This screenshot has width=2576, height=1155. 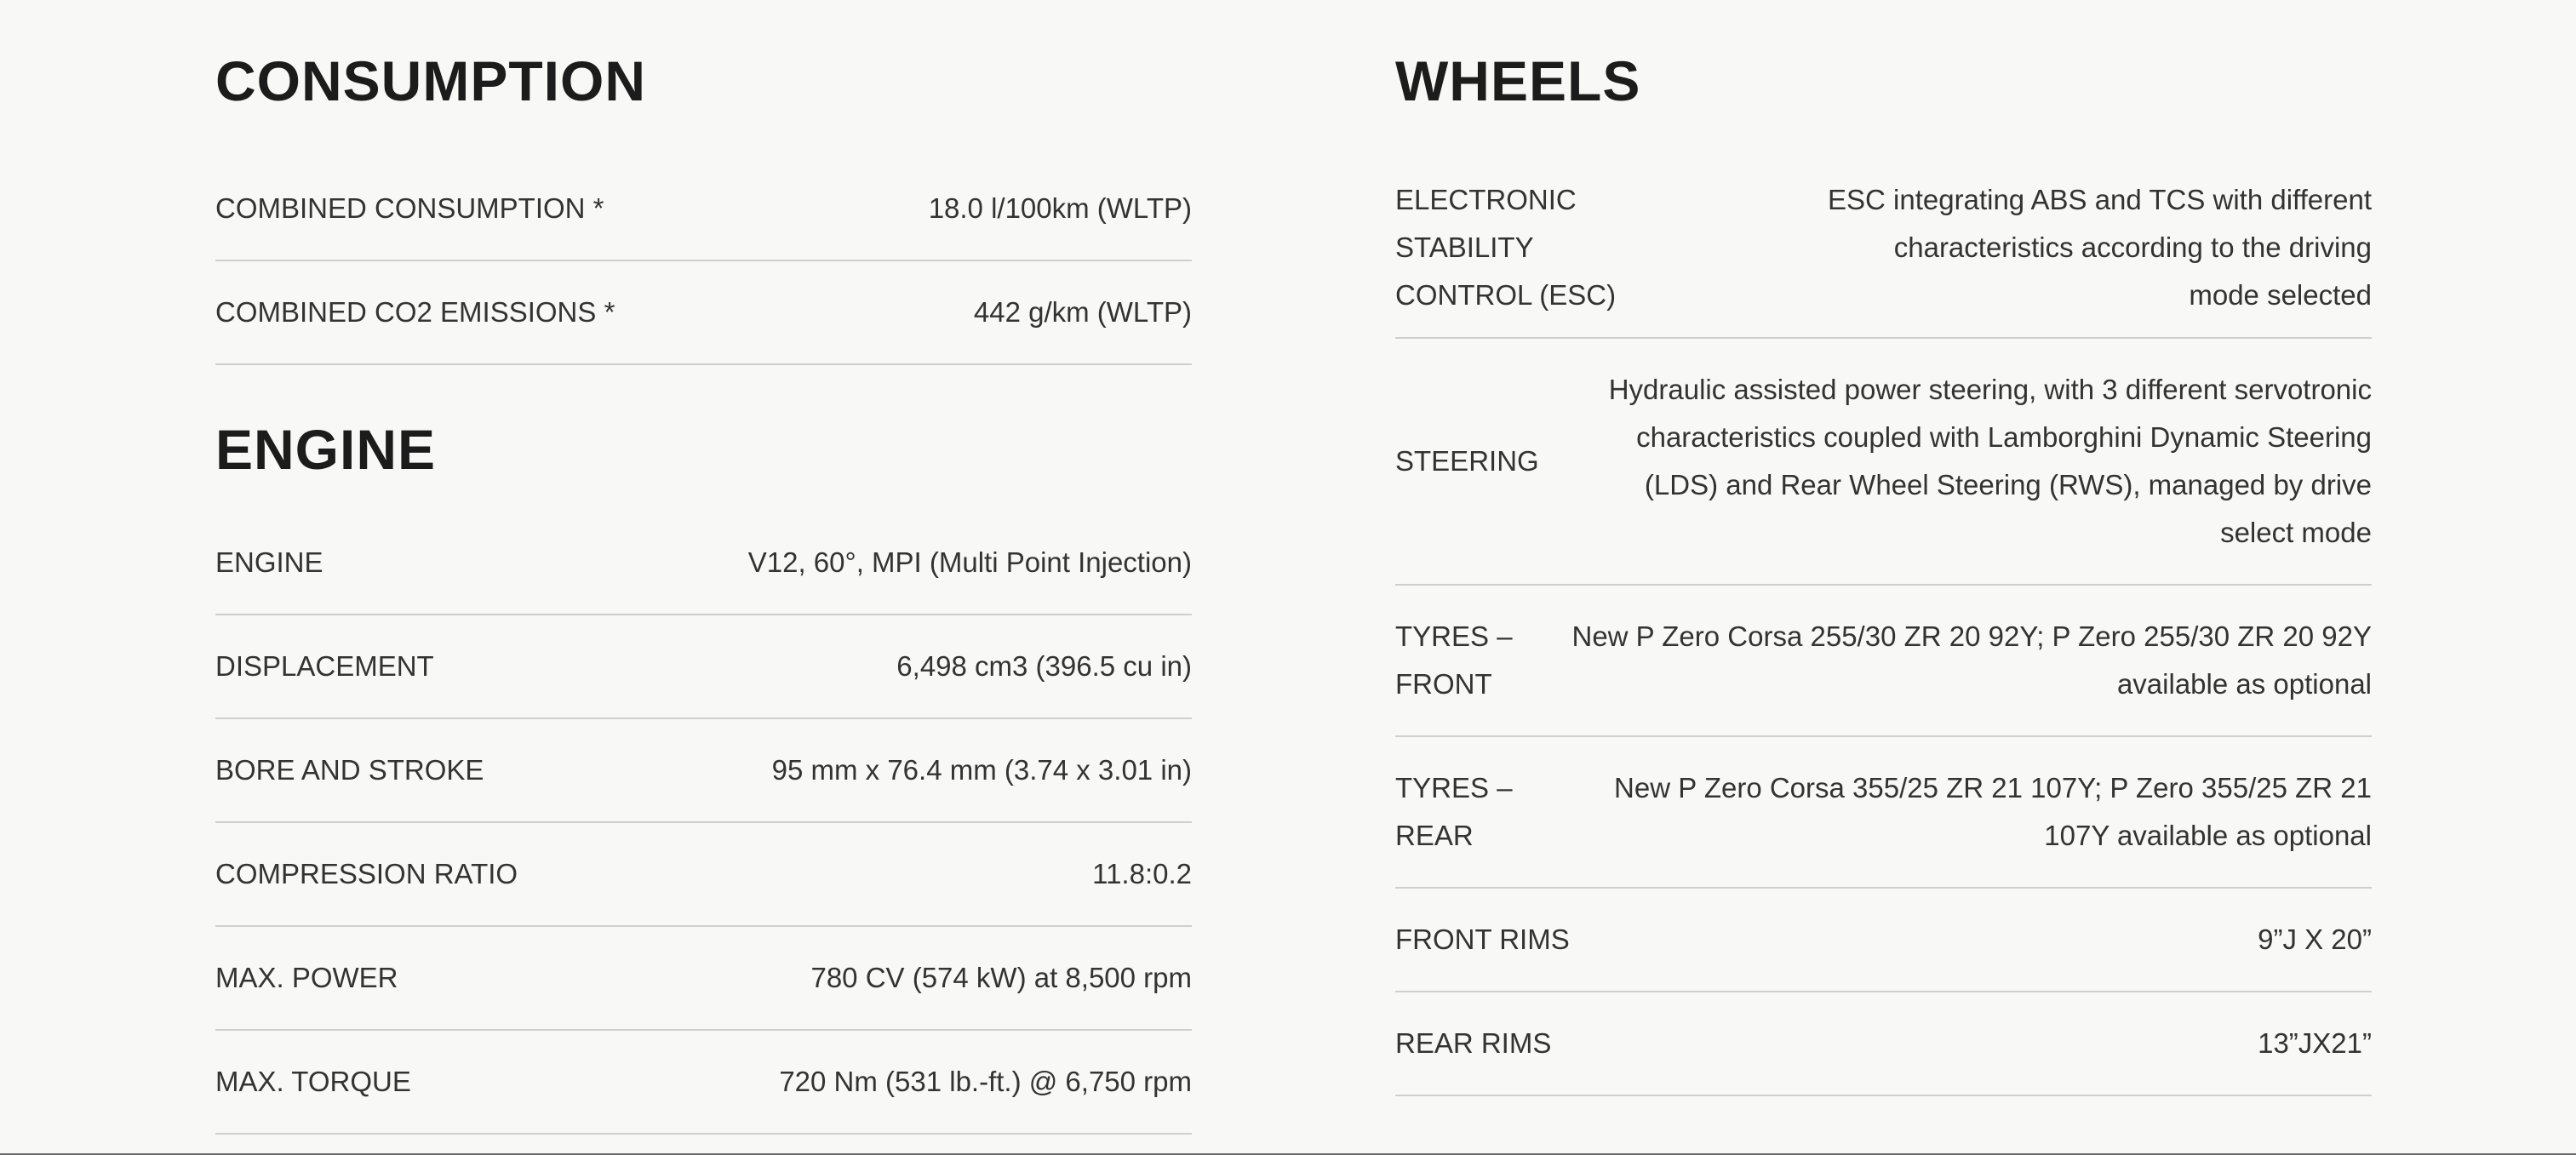 What do you see at coordinates (703, 979) in the screenshot?
I see `spec-row-max-power: MAX. POWER 780 CV (574 kW) at 8,500 rpm` at bounding box center [703, 979].